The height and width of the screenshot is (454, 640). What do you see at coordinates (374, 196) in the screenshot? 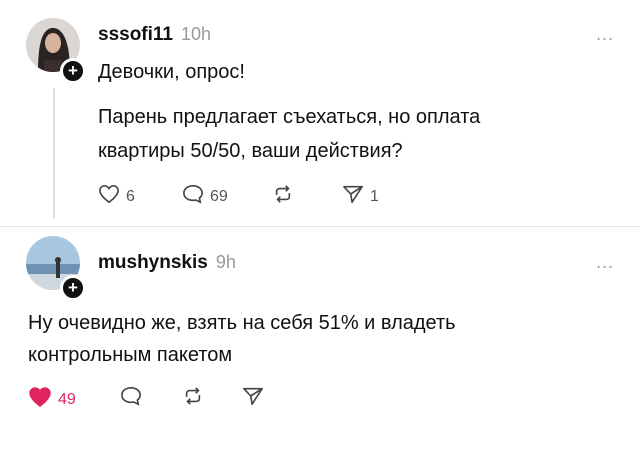
I see `share-count: 1` at bounding box center [374, 196].